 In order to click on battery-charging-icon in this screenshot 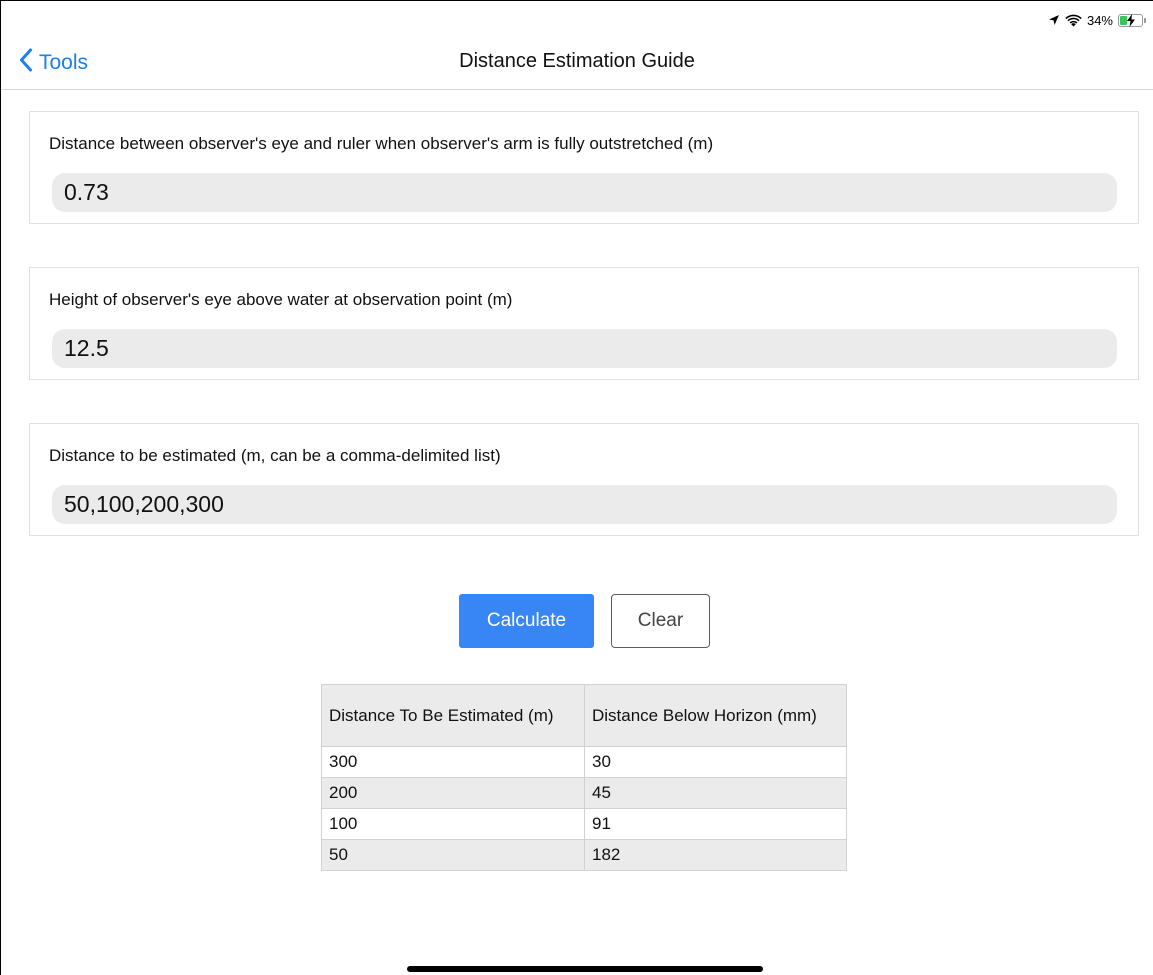, I will do `click(1132, 20)`.